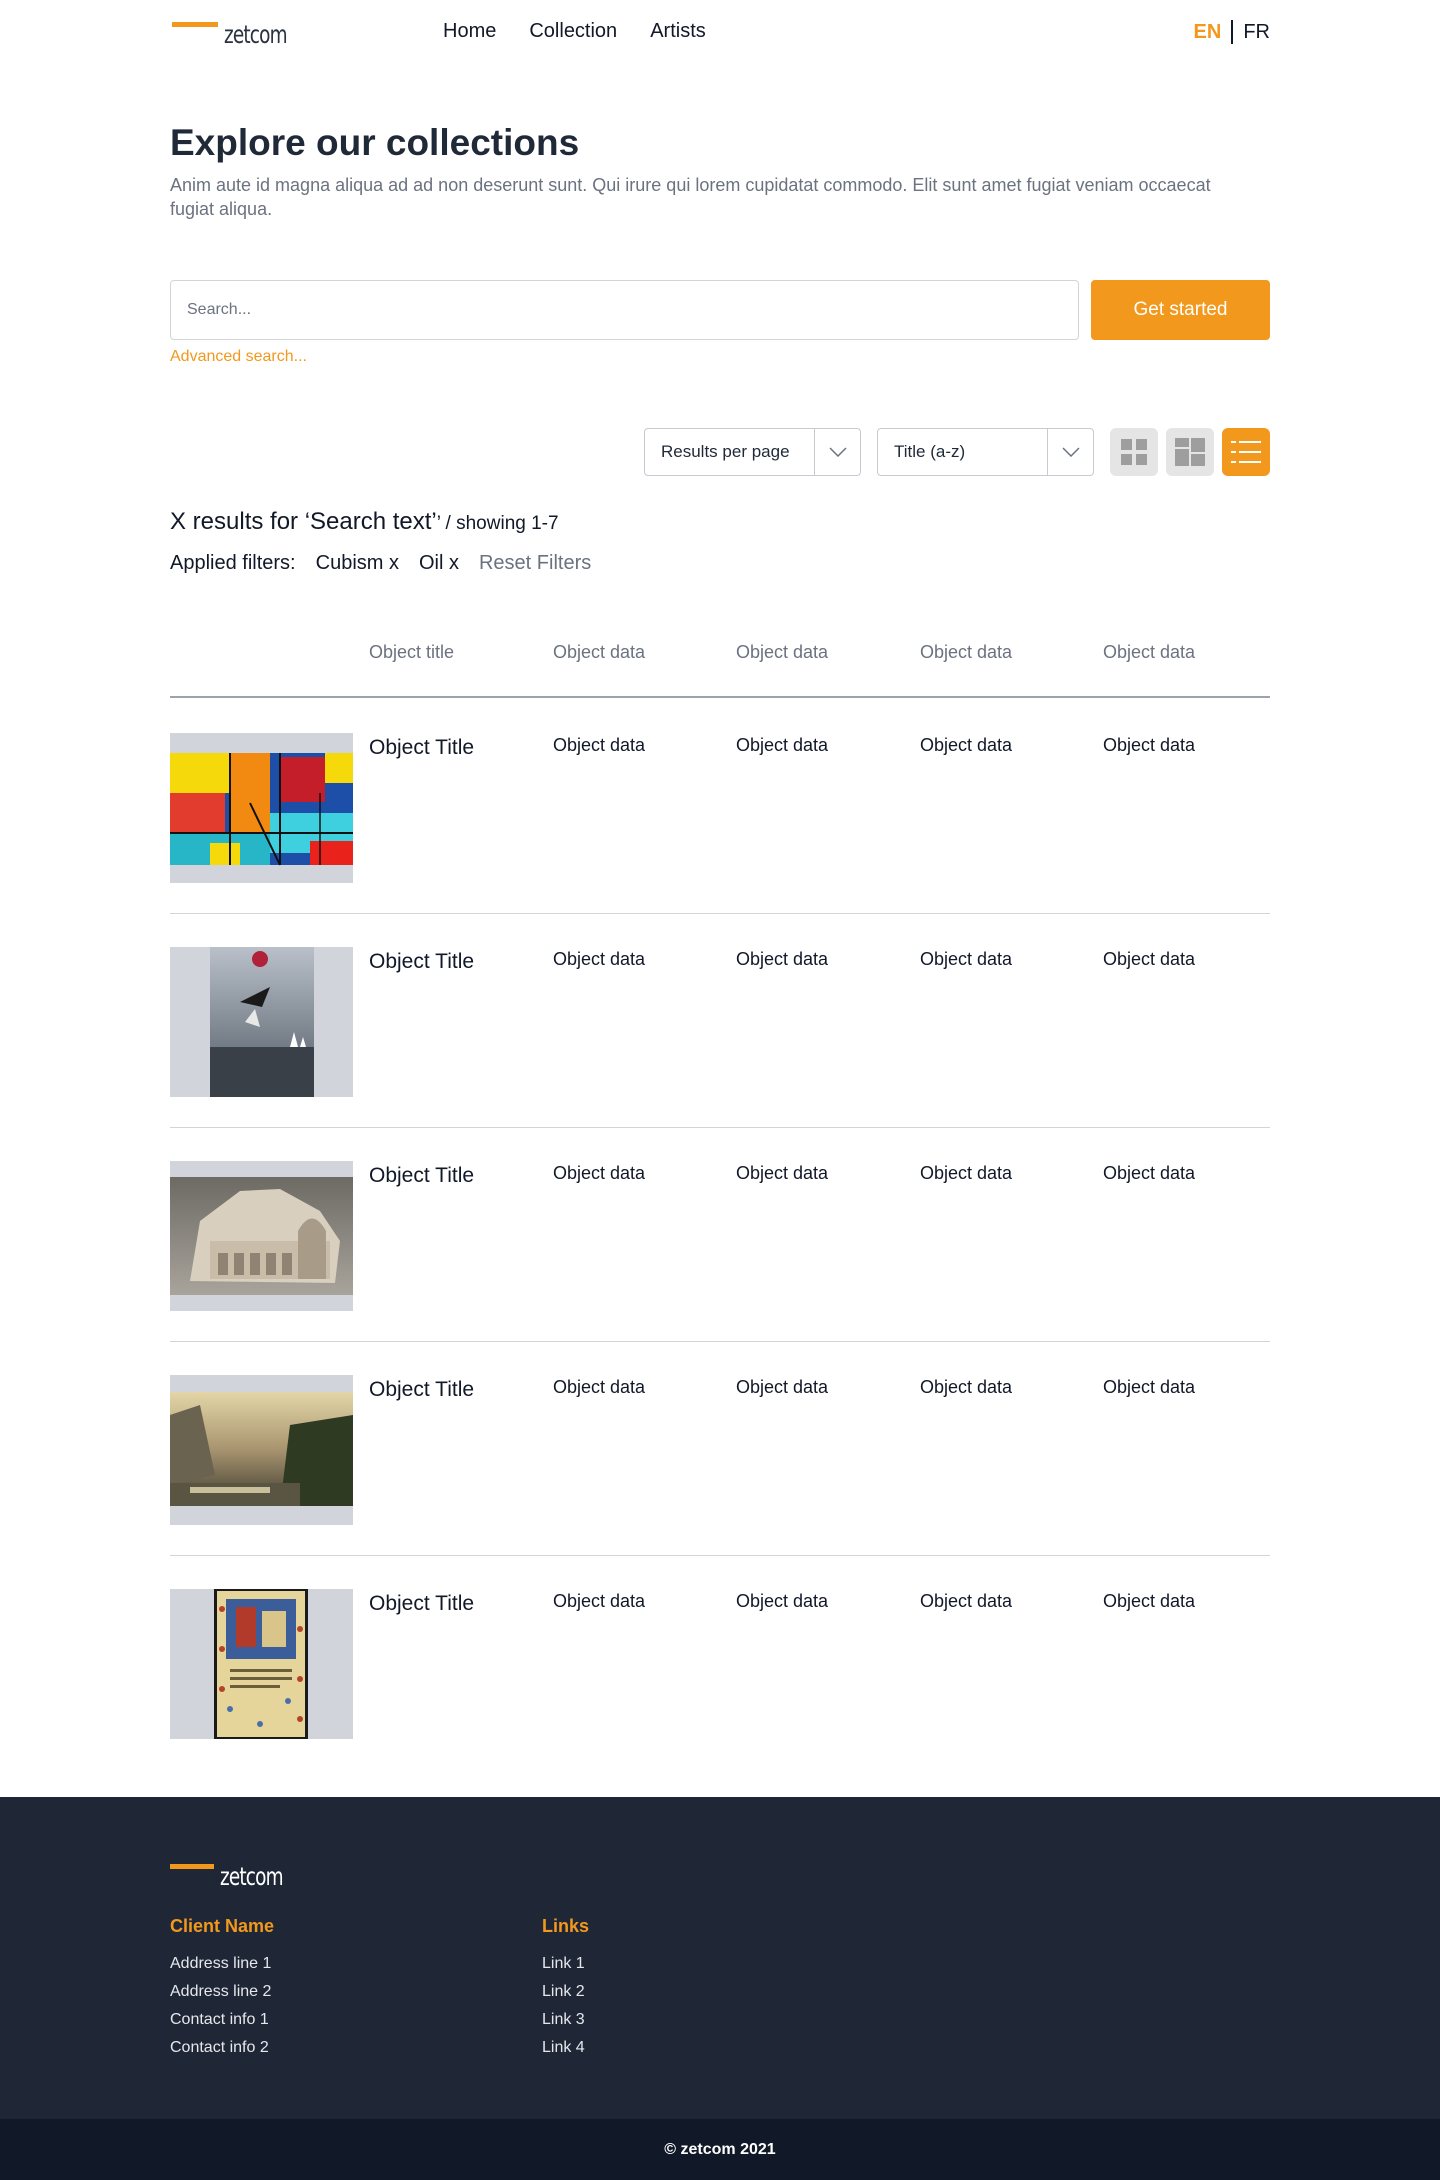  I want to click on column-header: Object title, so click(411, 652).